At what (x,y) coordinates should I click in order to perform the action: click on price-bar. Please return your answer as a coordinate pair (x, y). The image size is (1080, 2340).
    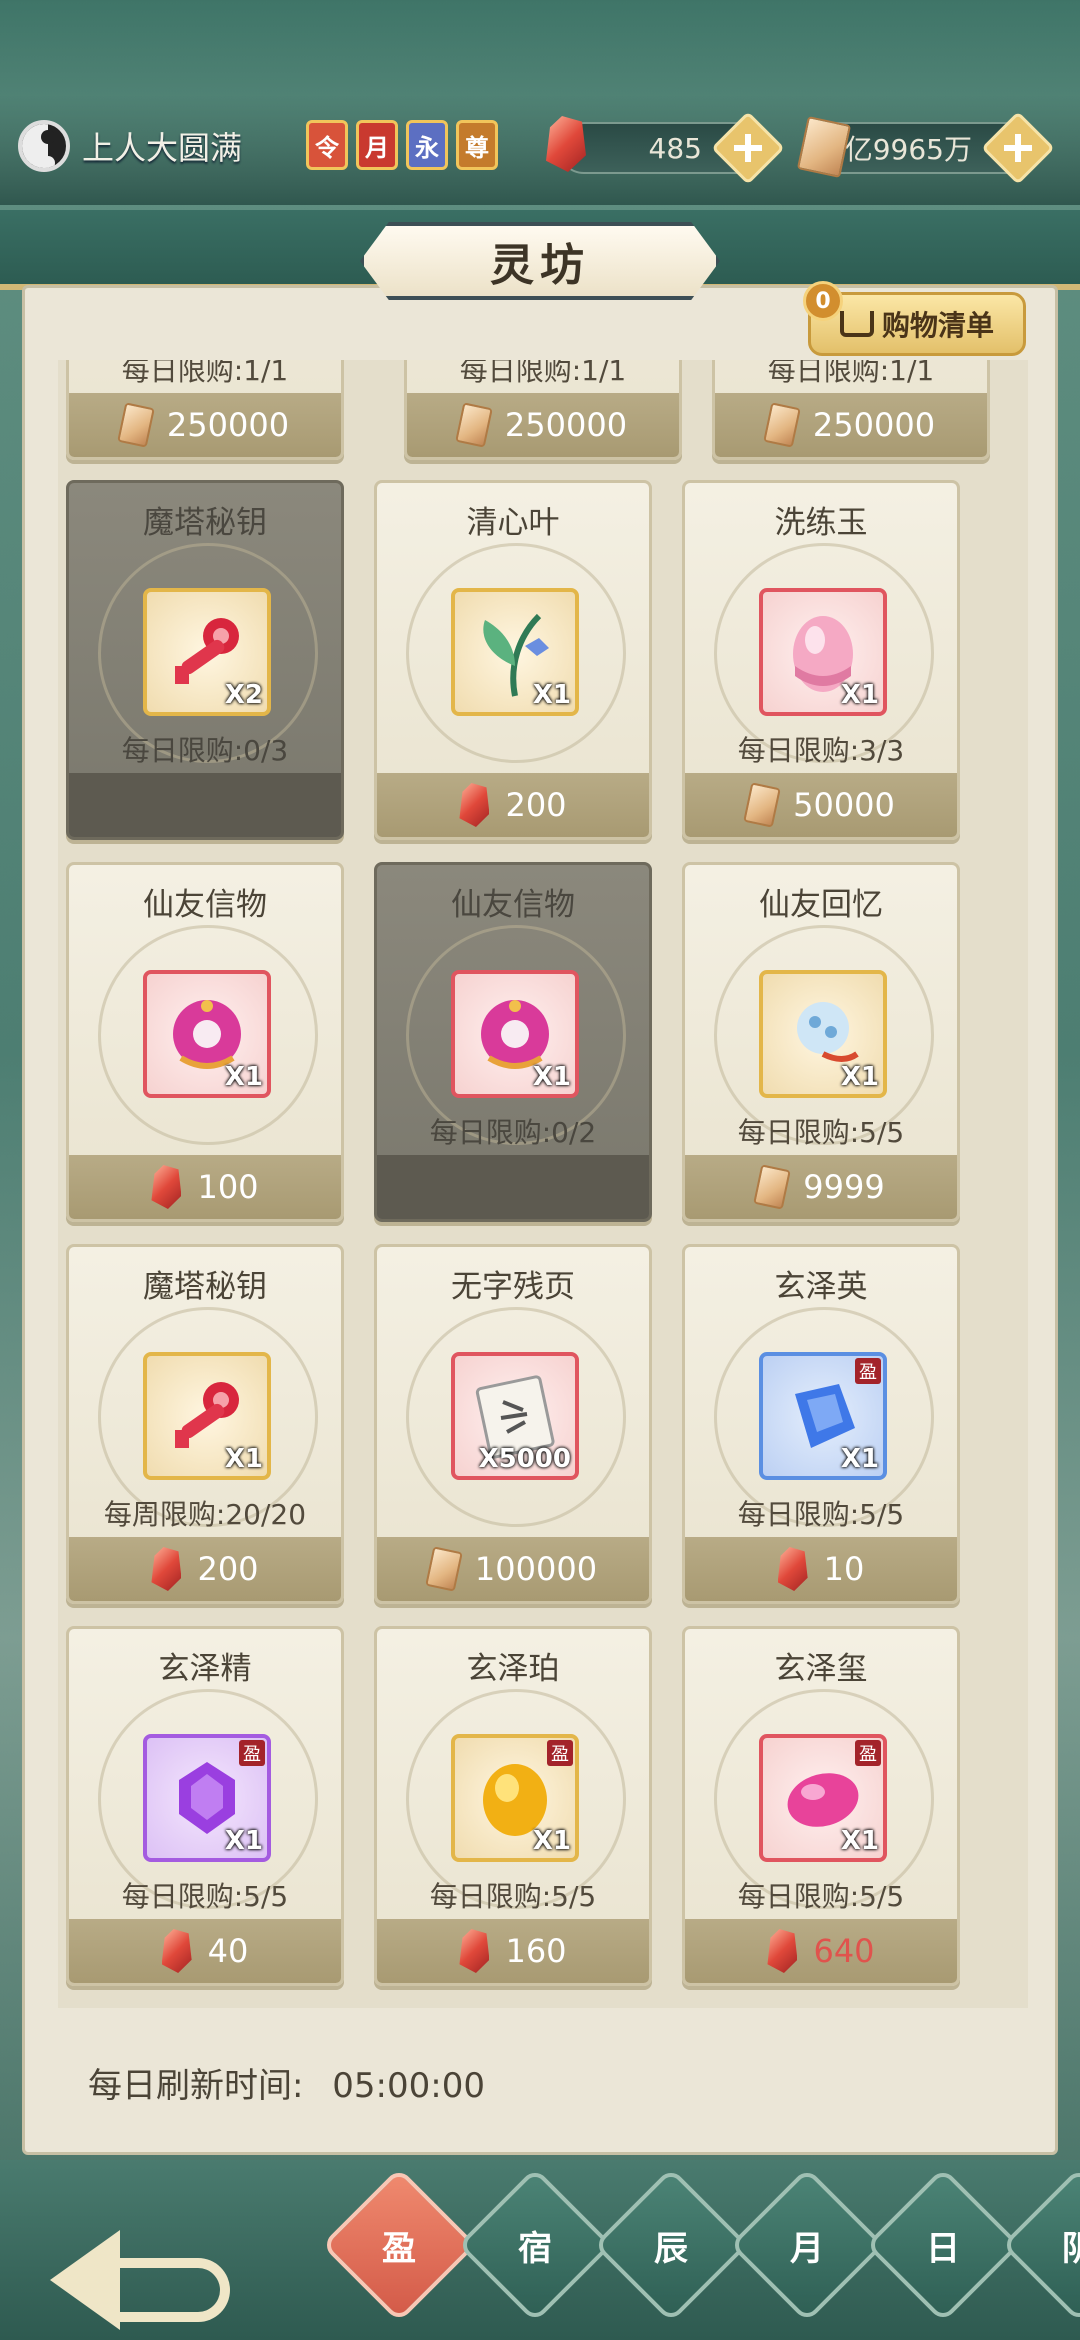
    Looking at the image, I should click on (205, 805).